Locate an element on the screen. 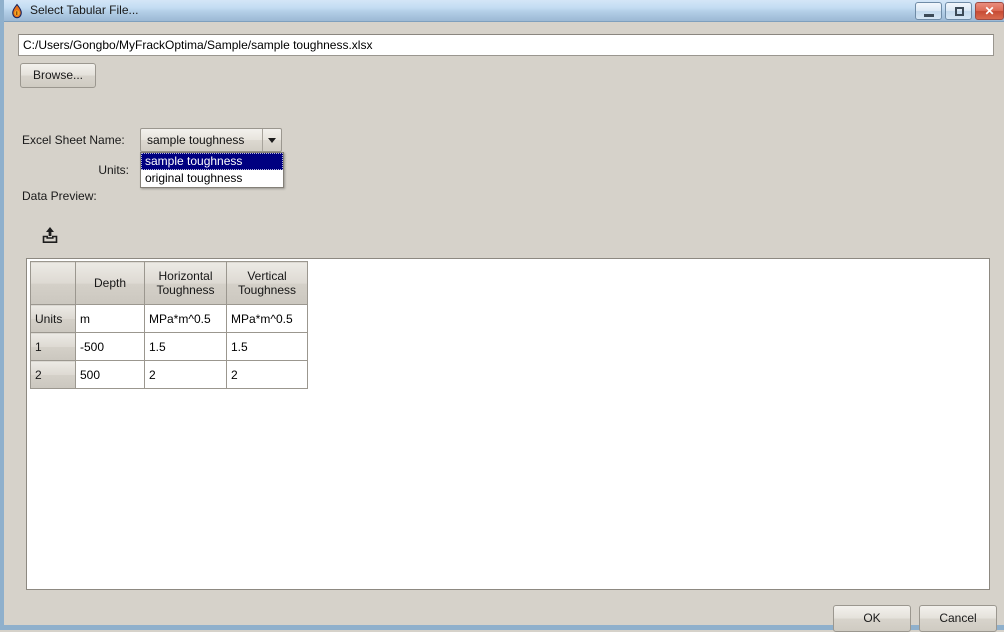  table-row: 1 -500 1.5 1.5 is located at coordinates (169, 346).